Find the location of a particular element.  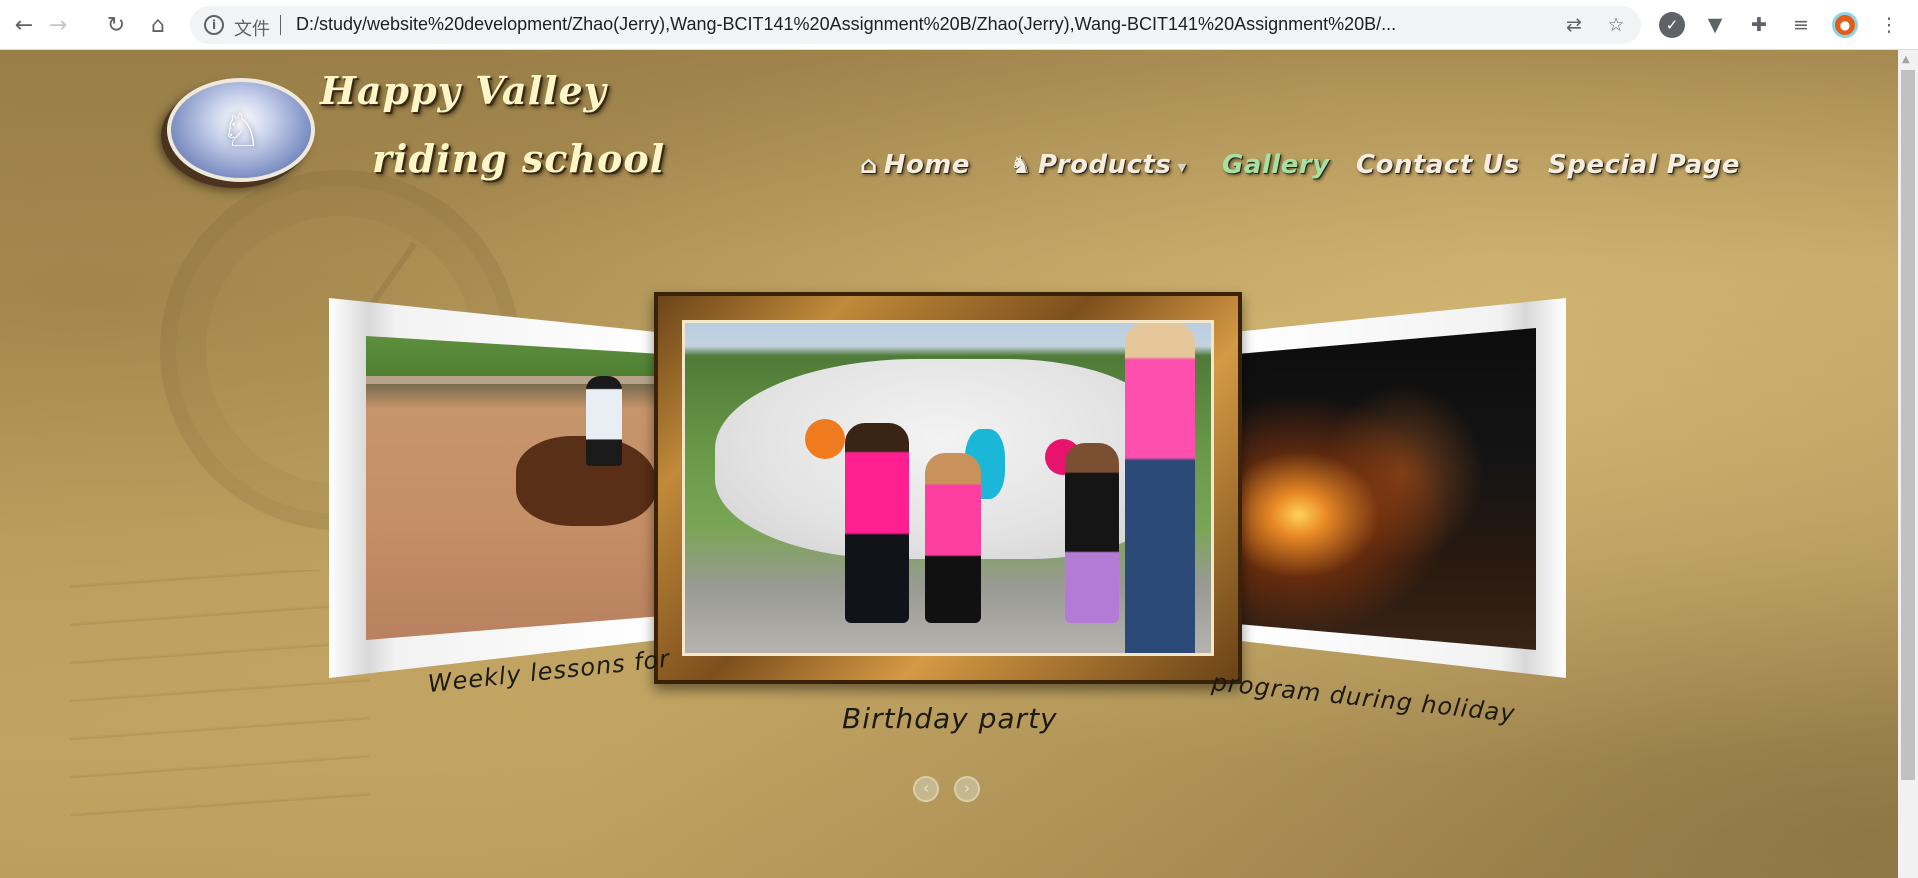

reload-button: ↻ is located at coordinates (116, 25).